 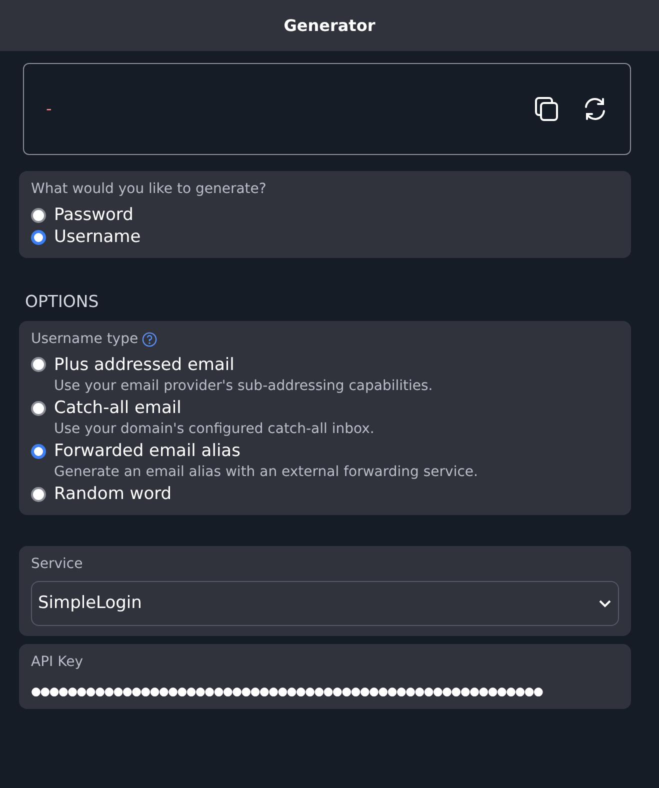 I want to click on help-icon, so click(x=150, y=339).